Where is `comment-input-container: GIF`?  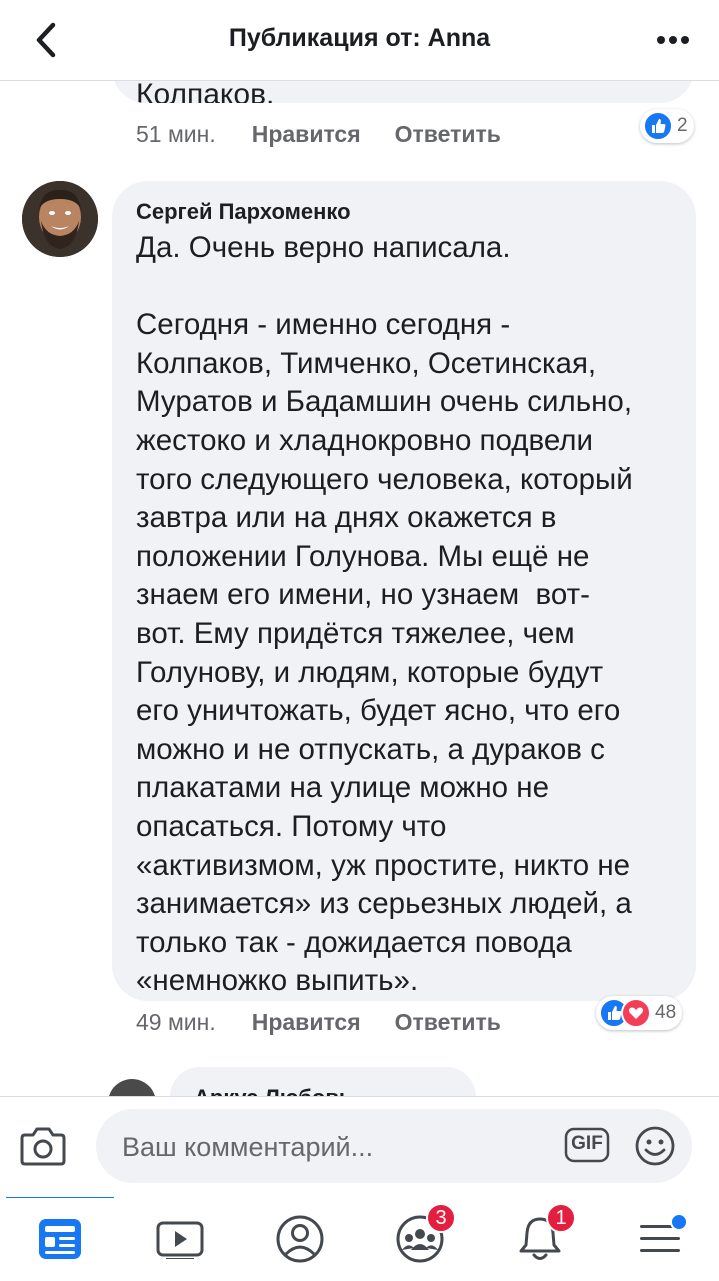
comment-input-container: GIF is located at coordinates (394, 1147).